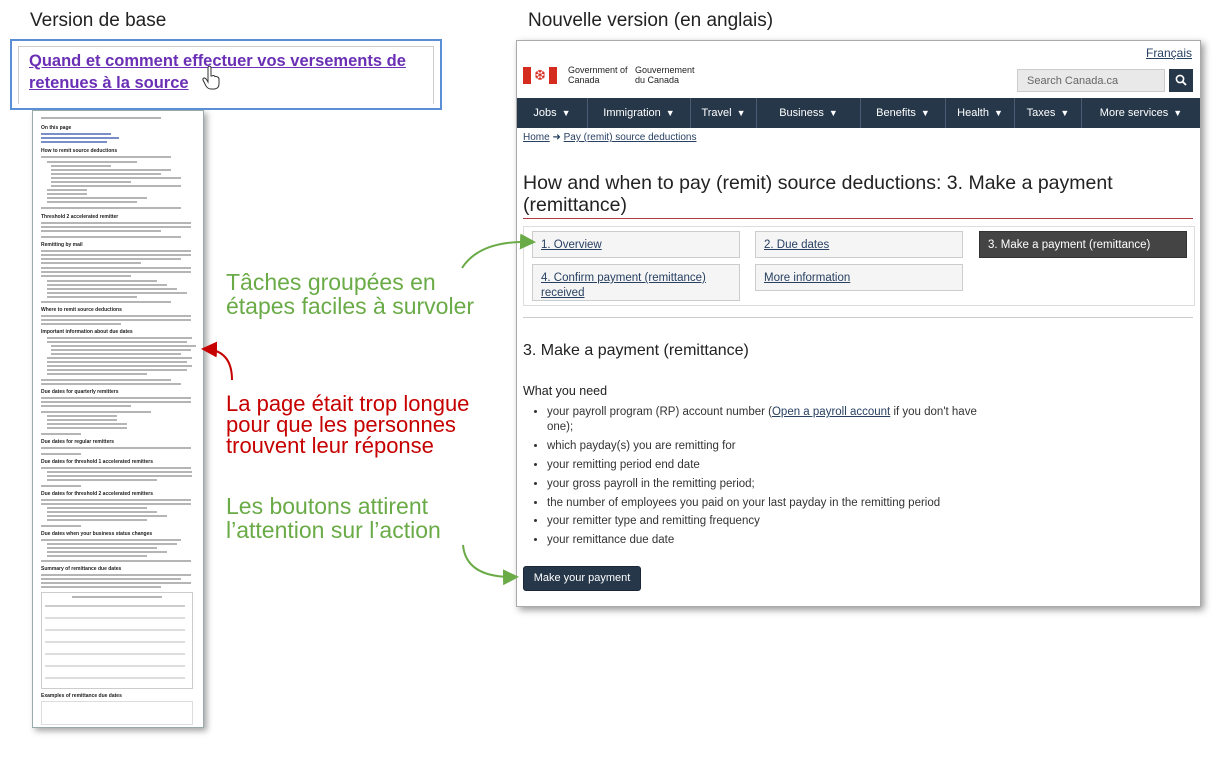 This screenshot has height=757, width=1228. What do you see at coordinates (217, 361) in the screenshot?
I see `arrow-to-long-page` at bounding box center [217, 361].